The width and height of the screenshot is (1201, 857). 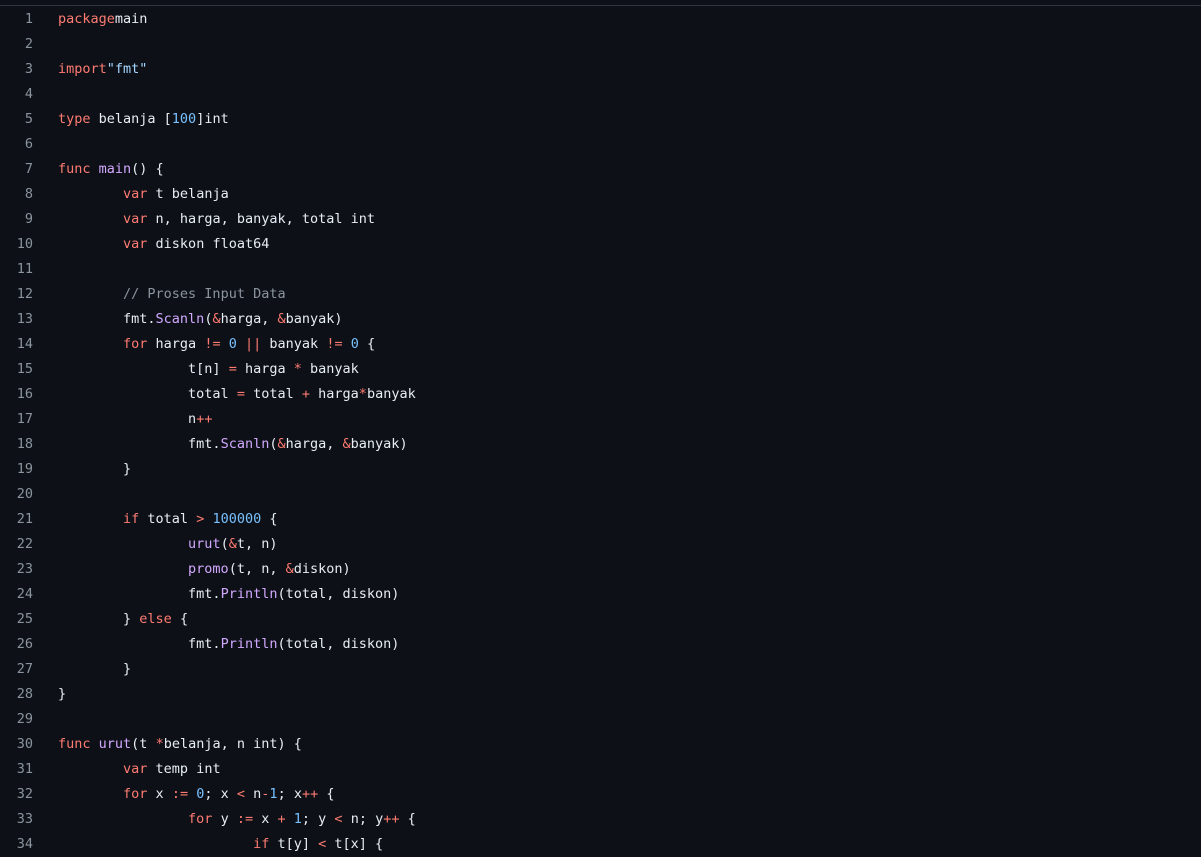 What do you see at coordinates (245, 819) in the screenshot?
I see `operator-token: :=` at bounding box center [245, 819].